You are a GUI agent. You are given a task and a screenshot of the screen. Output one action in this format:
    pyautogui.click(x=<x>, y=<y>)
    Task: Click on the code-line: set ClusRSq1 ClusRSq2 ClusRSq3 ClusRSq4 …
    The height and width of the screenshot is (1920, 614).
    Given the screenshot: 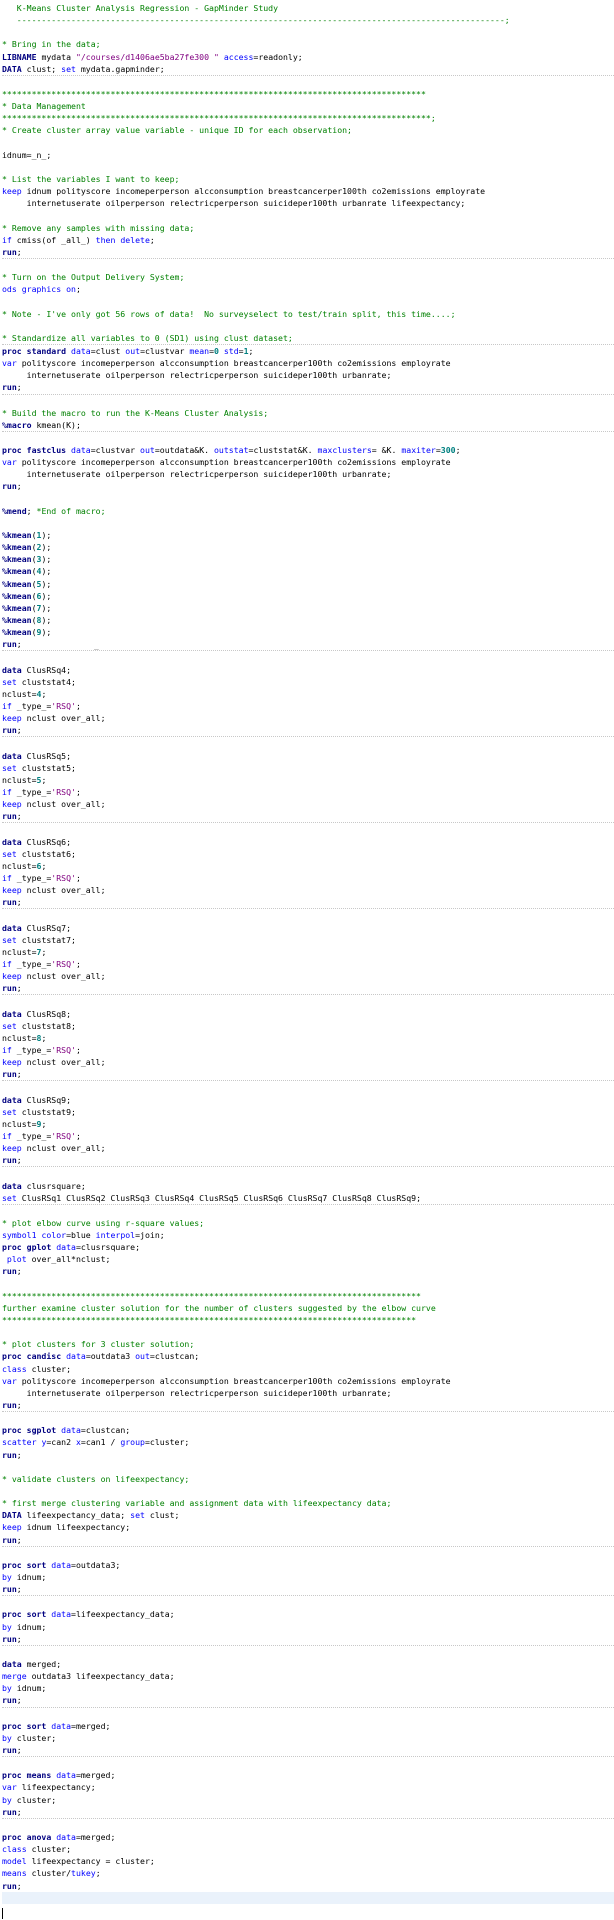 What is the action you would take?
    pyautogui.click(x=308, y=1198)
    